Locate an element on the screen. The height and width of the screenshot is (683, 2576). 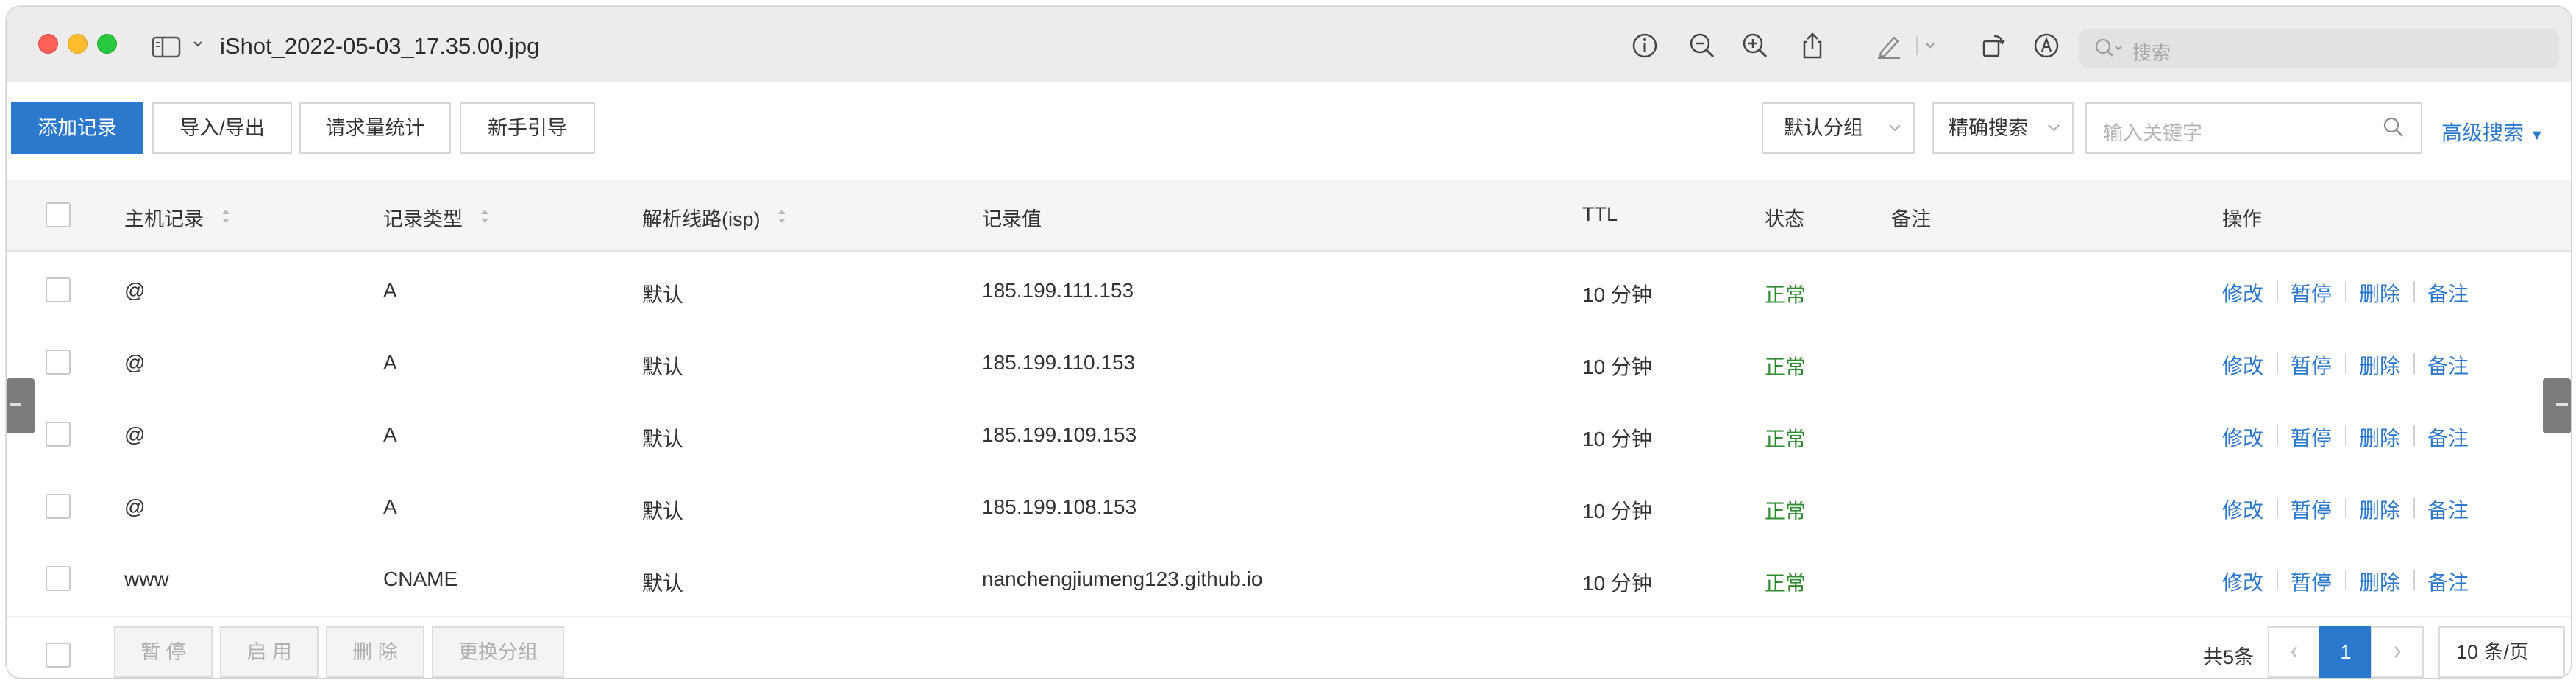
beginner-guide-button: 新手引导 is located at coordinates (527, 128).